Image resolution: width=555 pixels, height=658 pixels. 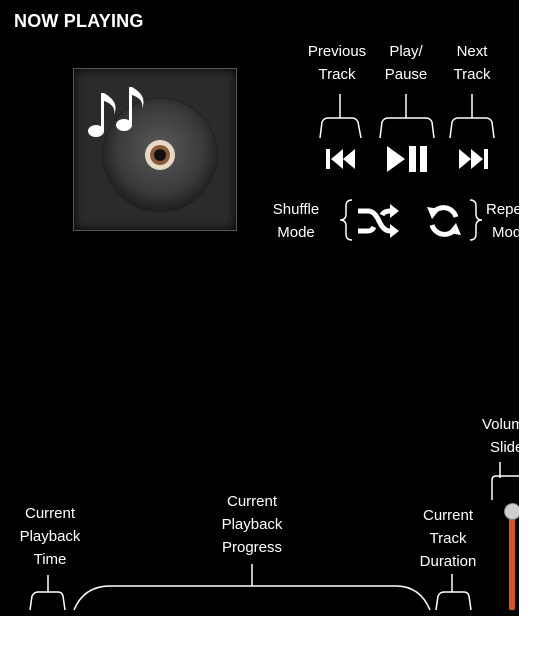 I want to click on skip-previous-icon, so click(x=340, y=159).